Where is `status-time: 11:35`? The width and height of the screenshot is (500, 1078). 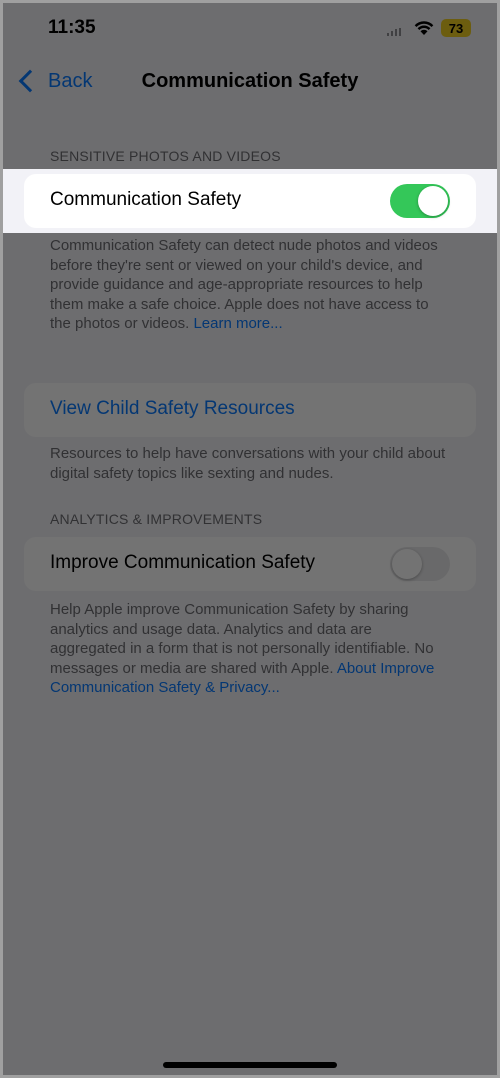
status-time: 11:35 is located at coordinates (72, 27).